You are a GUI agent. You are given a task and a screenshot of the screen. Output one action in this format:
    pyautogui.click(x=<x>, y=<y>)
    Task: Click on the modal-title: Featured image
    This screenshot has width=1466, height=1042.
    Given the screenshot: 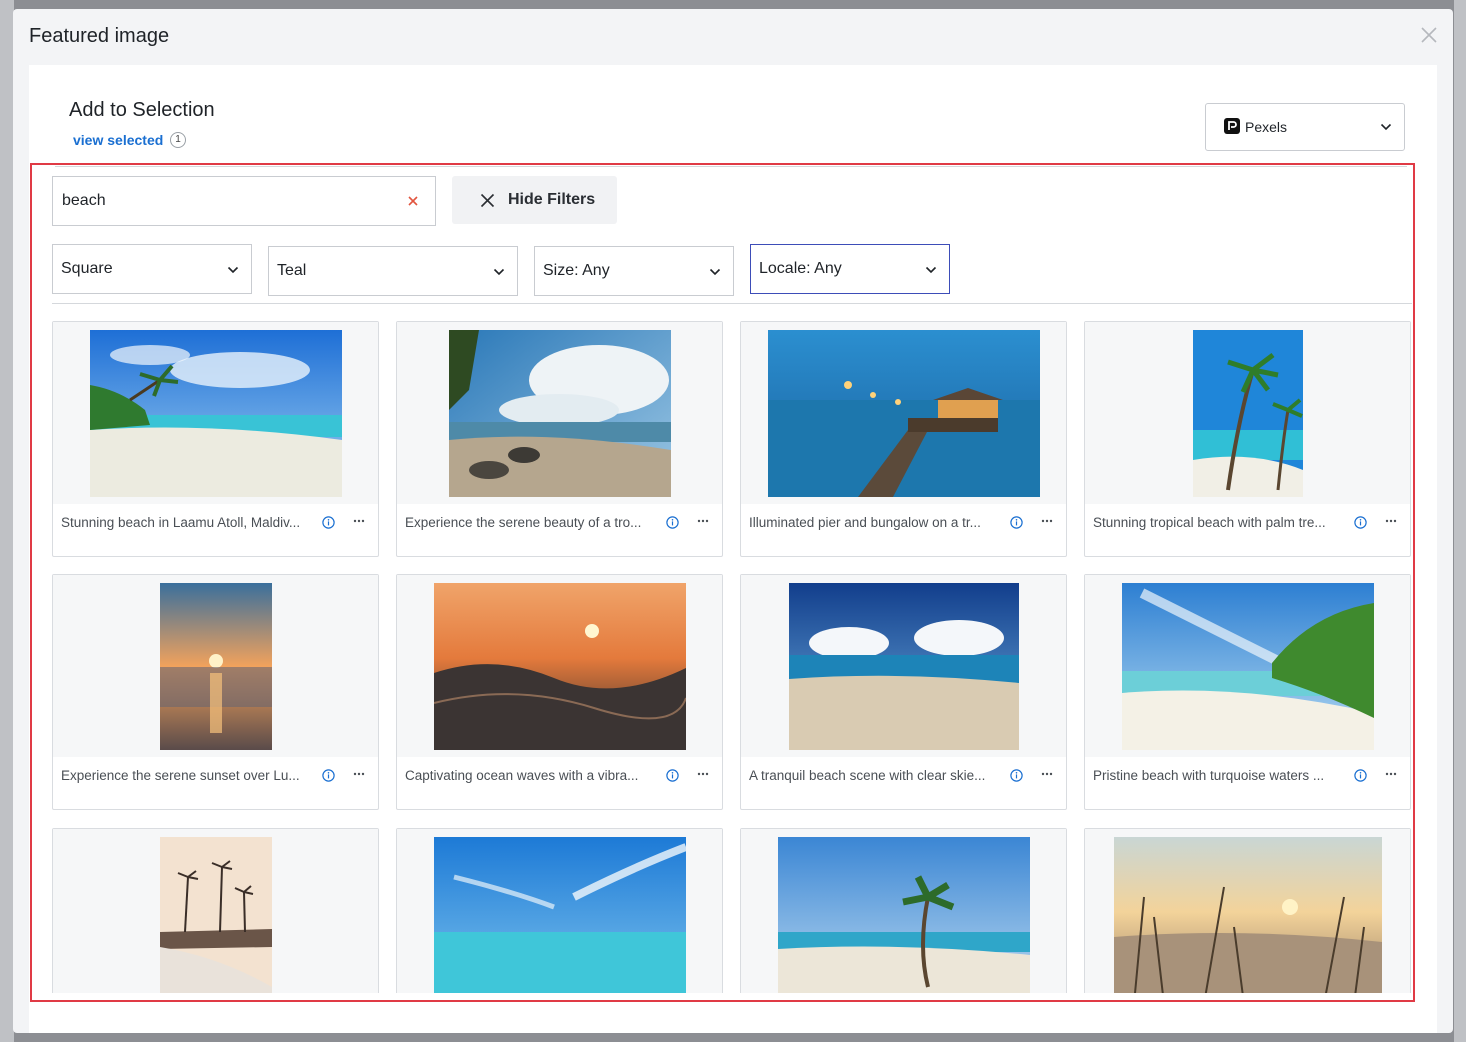 What is the action you would take?
    pyautogui.click(x=99, y=36)
    